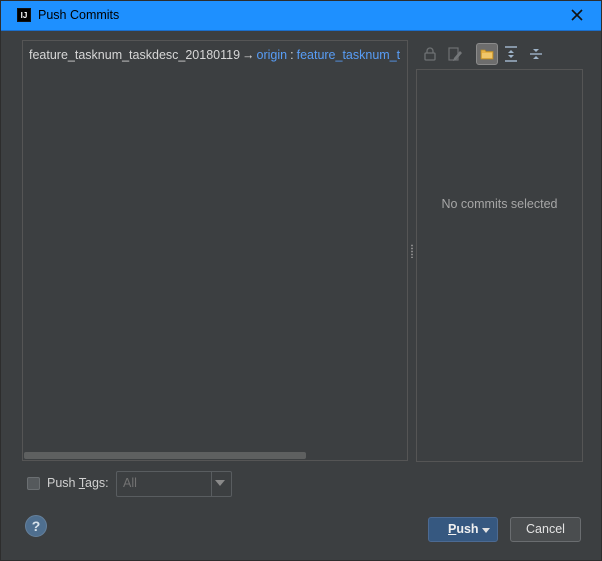 The image size is (602, 561). Describe the element at coordinates (97, 483) in the screenshot. I see `push-tags-label-suffix: ags:` at that location.